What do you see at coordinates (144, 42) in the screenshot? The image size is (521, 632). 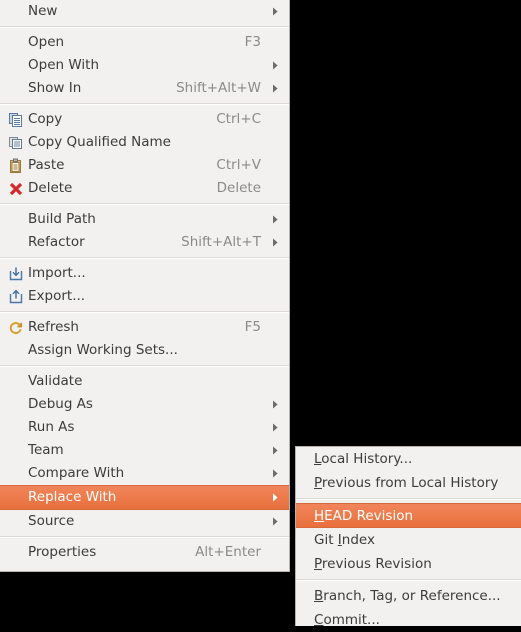 I see `menu-item-open: Open F3` at bounding box center [144, 42].